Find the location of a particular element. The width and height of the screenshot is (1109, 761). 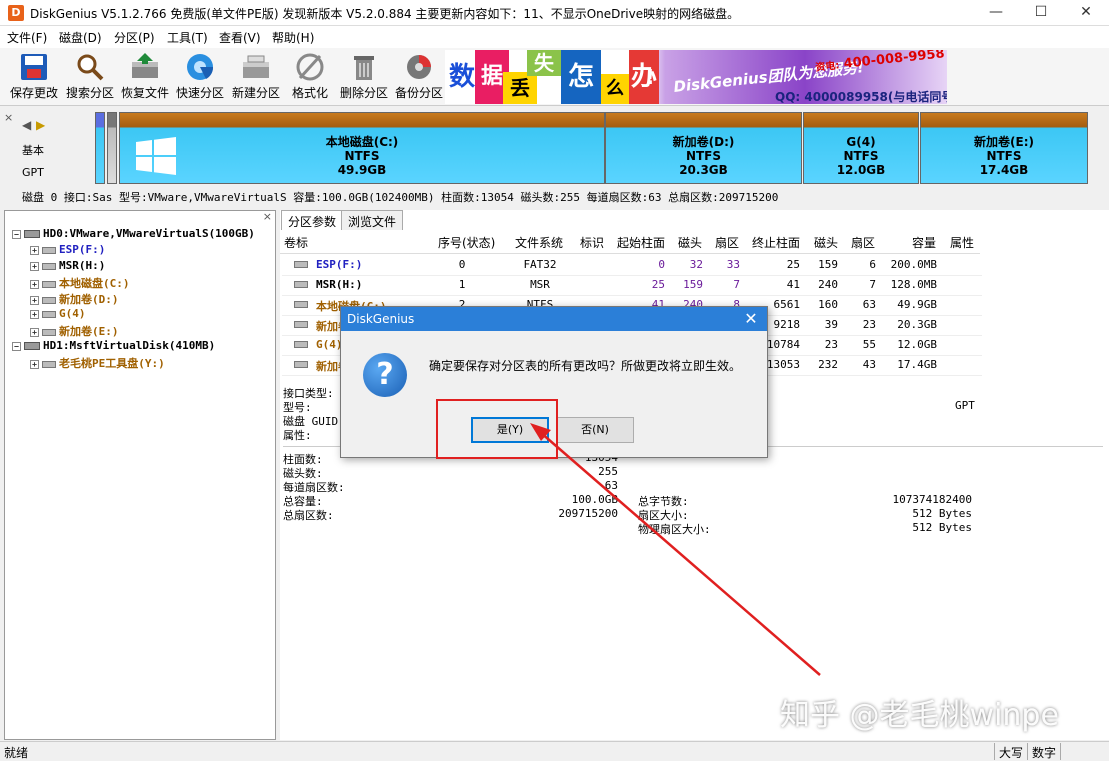

partition-block-g: G(4) NTFS 12.0GB is located at coordinates (861, 148).